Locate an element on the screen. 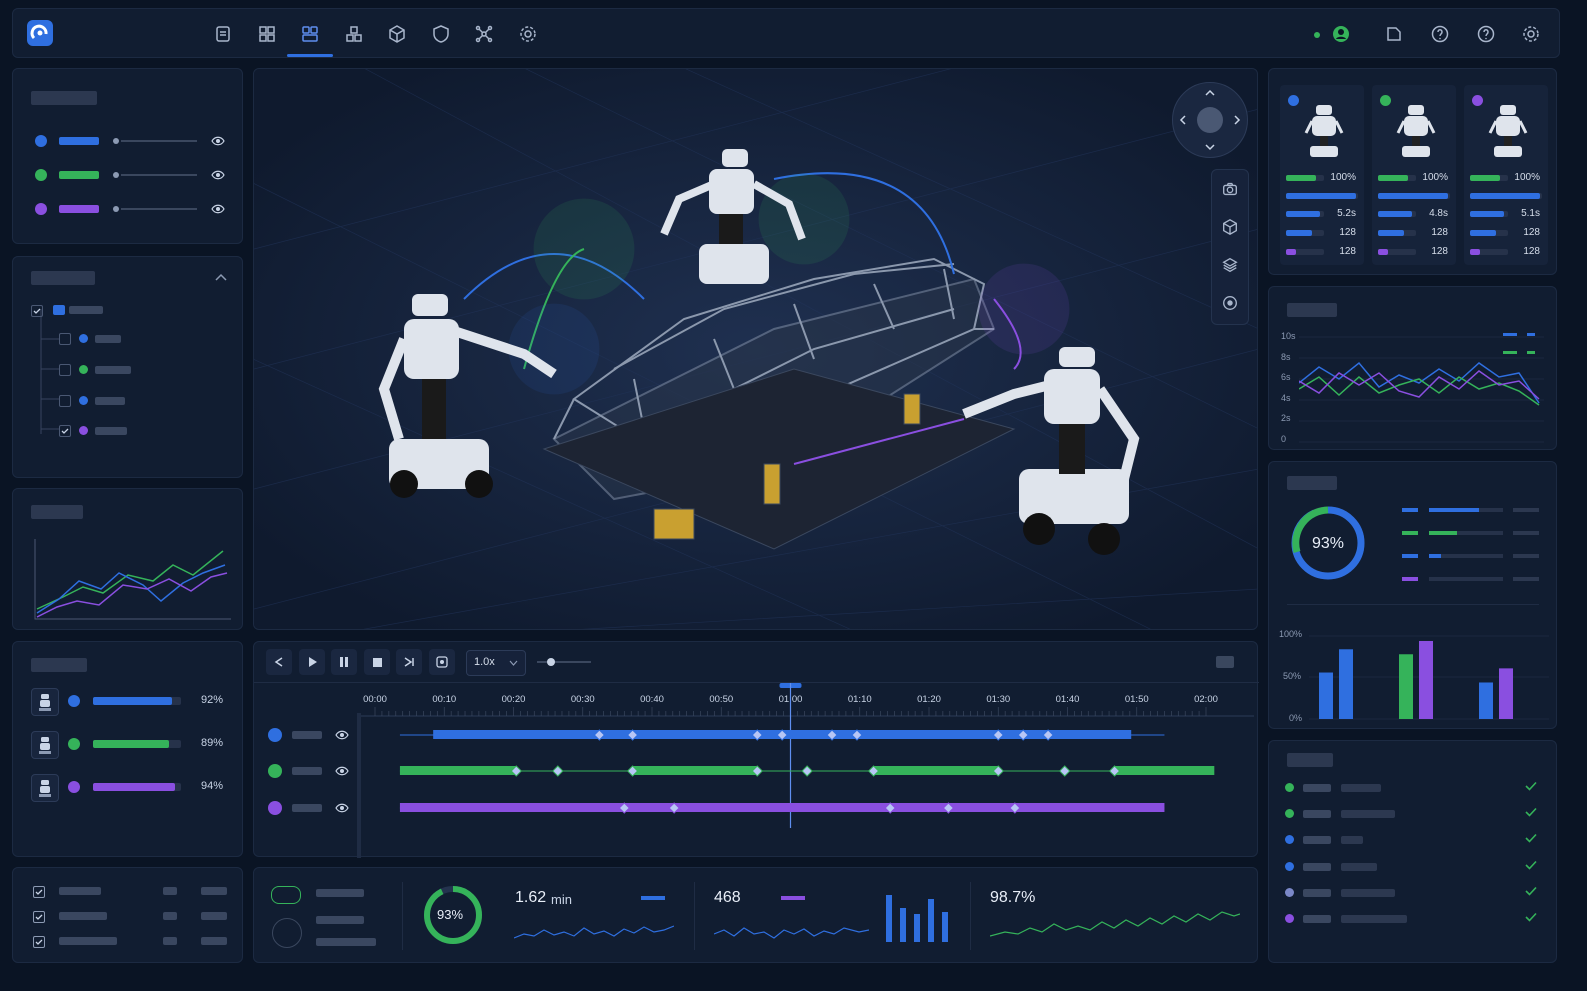 The width and height of the screenshot is (1587, 991). help-icon is located at coordinates (1440, 34).